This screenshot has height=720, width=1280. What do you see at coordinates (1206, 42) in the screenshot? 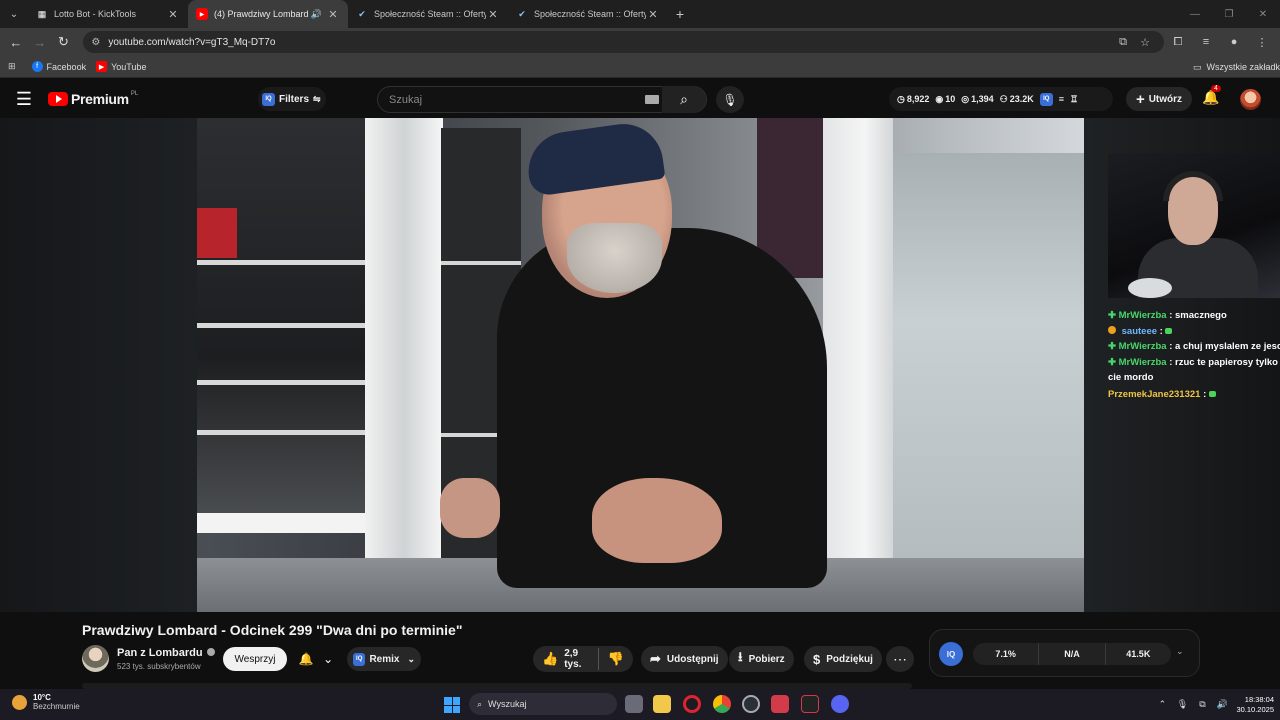
I see `media-controls-icon: ≡` at bounding box center [1206, 42].